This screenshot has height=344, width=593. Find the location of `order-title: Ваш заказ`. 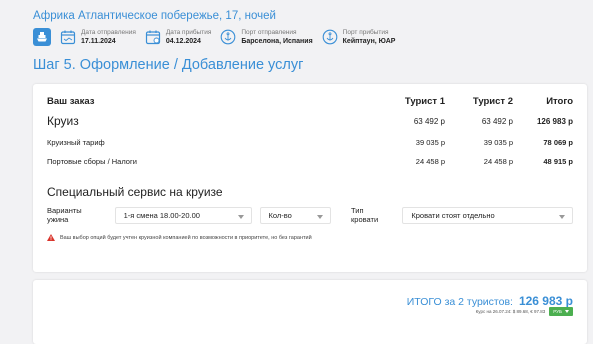

order-title: Ваш заказ is located at coordinates (71, 101).